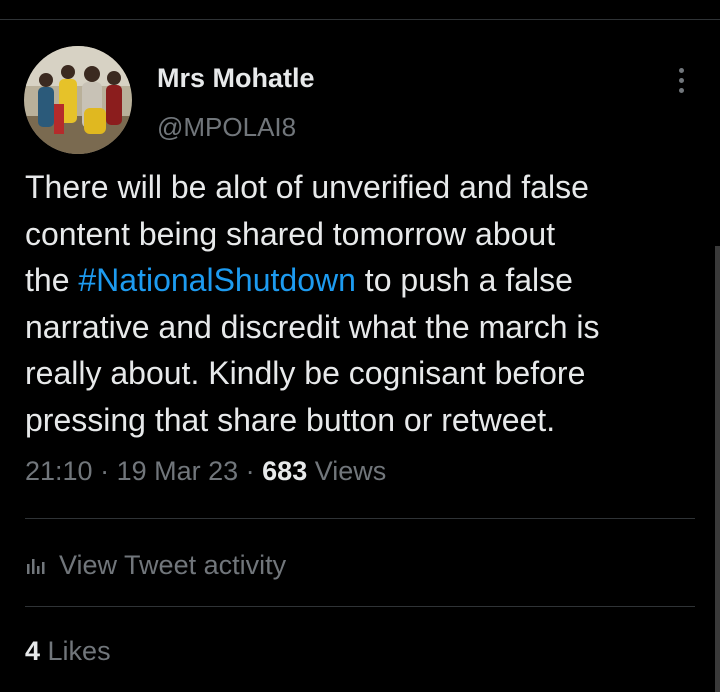  I want to click on tweet-time: 21:10, so click(59, 471).